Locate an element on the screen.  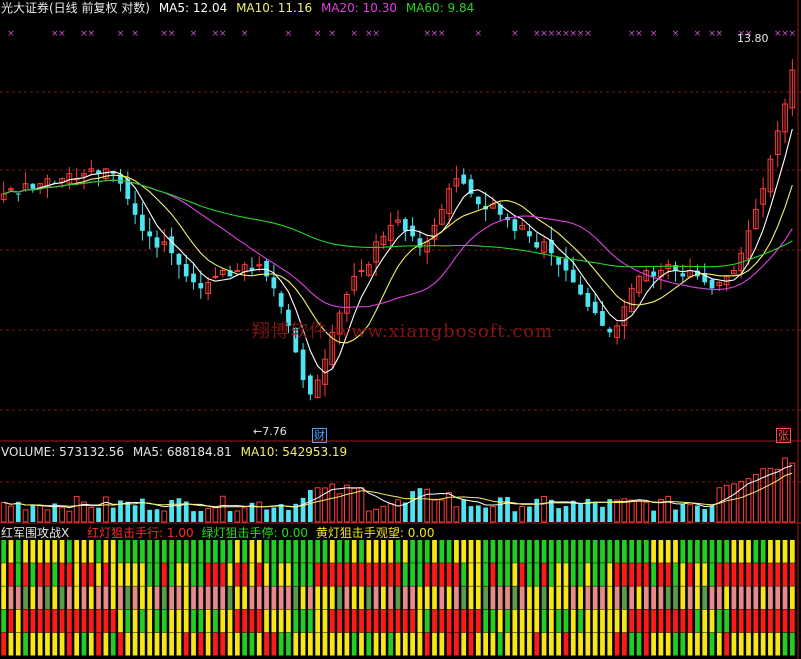
finance-badge: 财 is located at coordinates (319, 435).